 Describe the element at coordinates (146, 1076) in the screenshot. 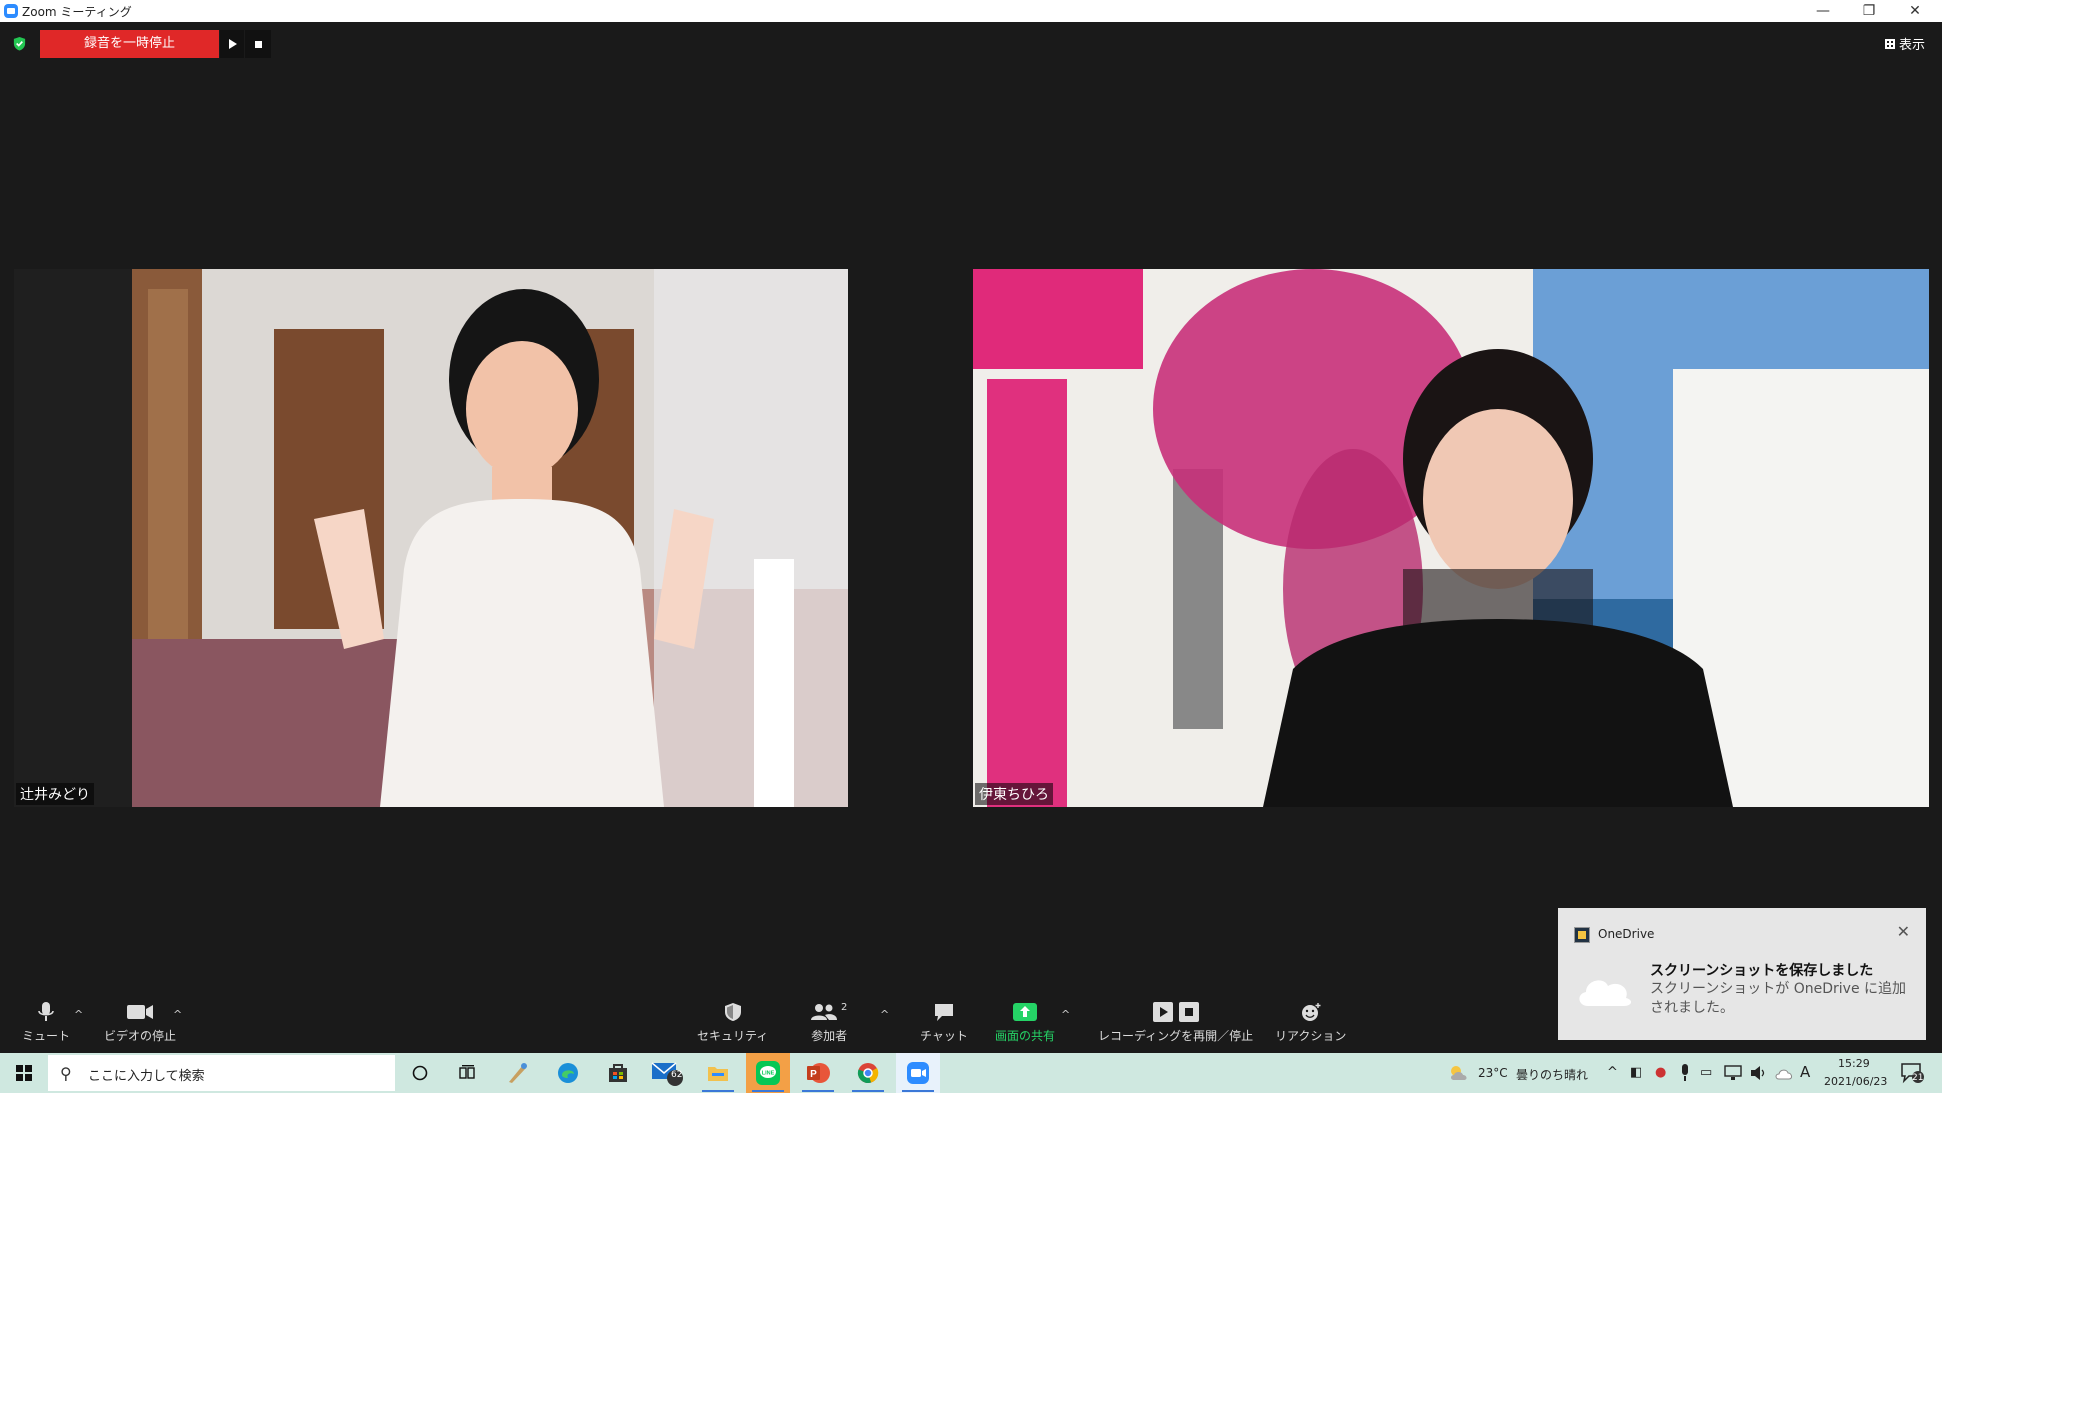

I see `search-placeholder: ここに入力して検索` at that location.